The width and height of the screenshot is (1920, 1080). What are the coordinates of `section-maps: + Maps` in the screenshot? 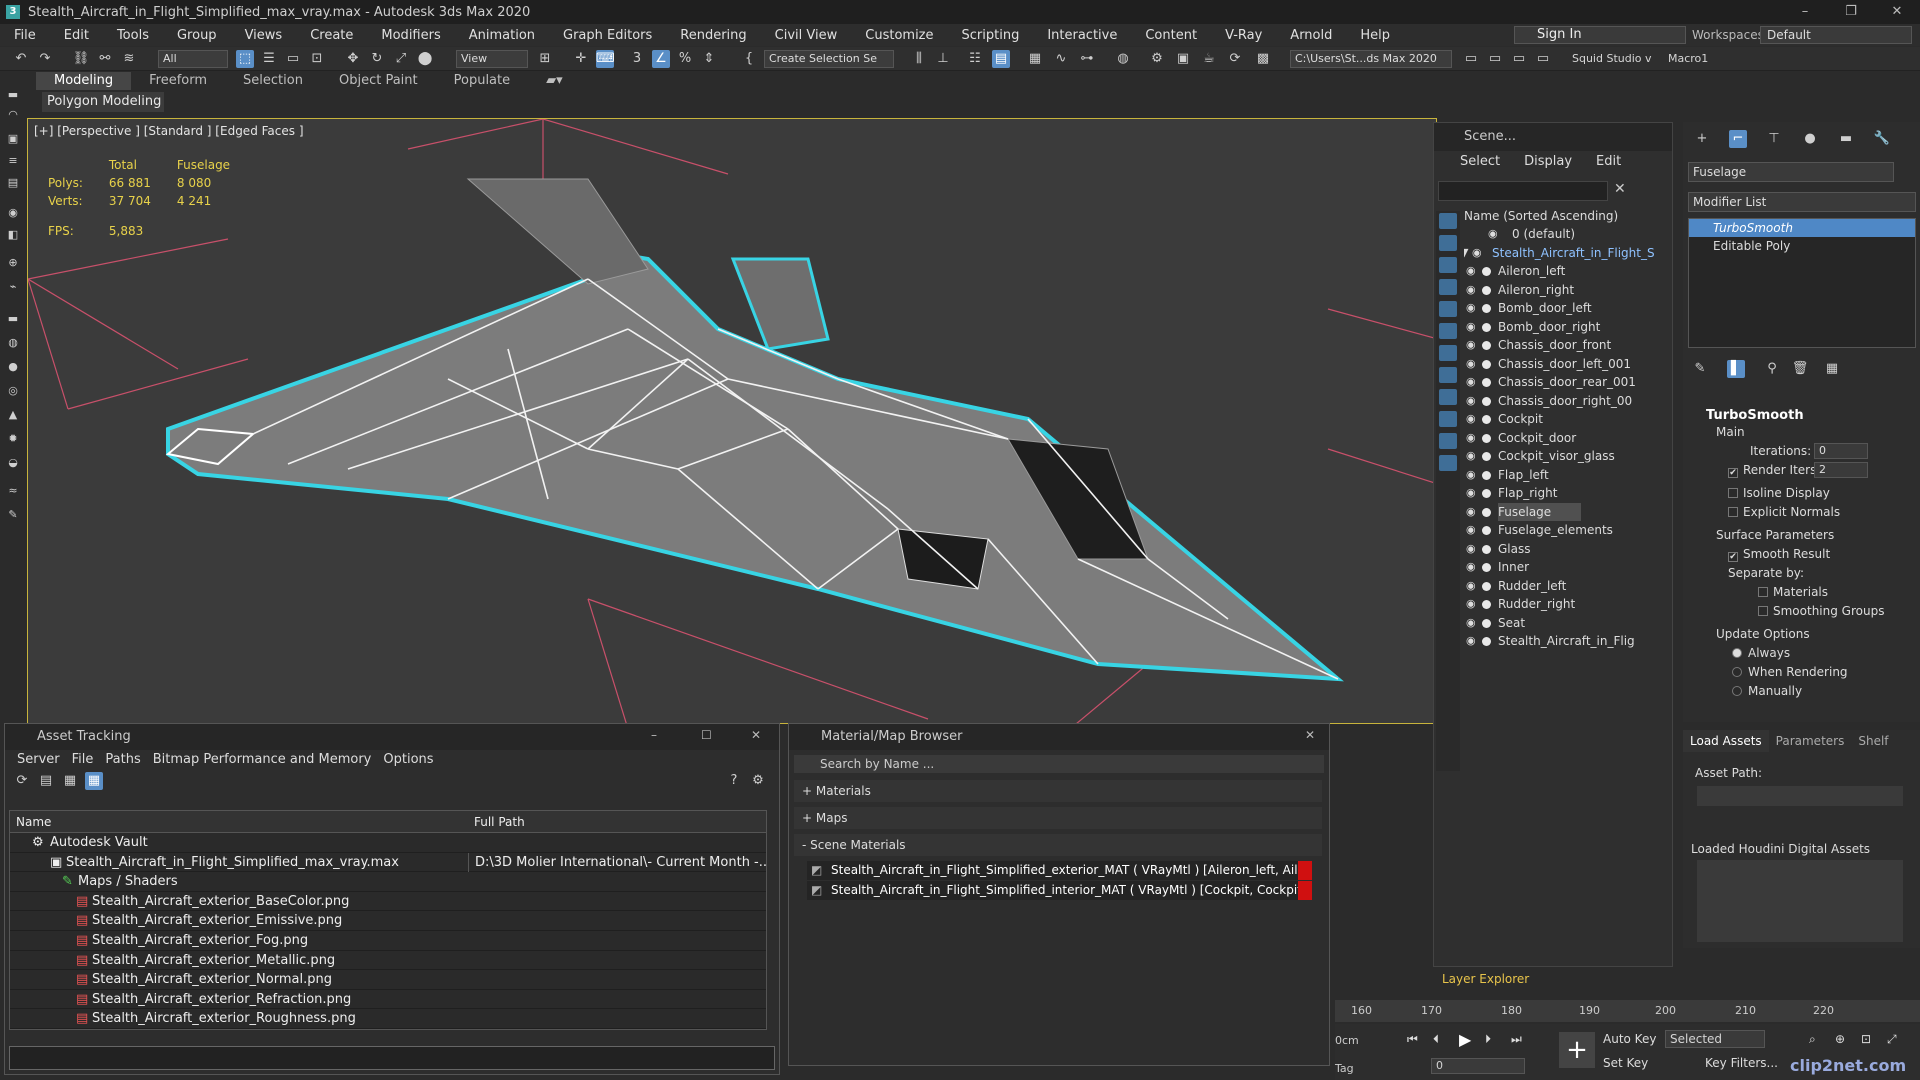 It's located at (1058, 818).